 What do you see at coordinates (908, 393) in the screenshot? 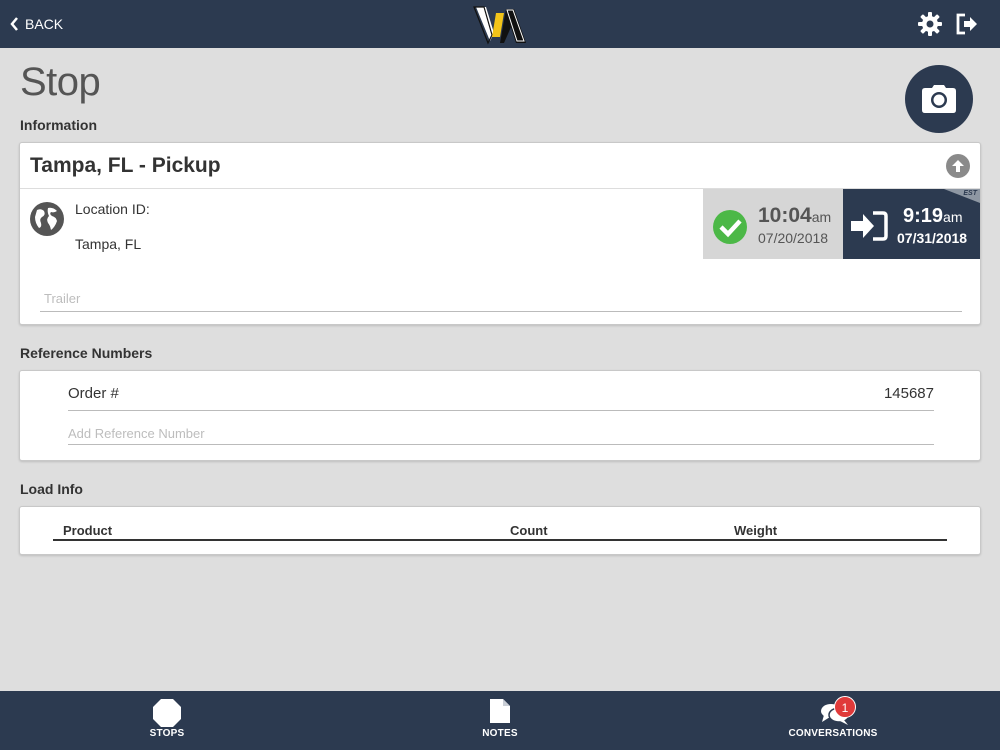
I see `reference-value: 145687` at bounding box center [908, 393].